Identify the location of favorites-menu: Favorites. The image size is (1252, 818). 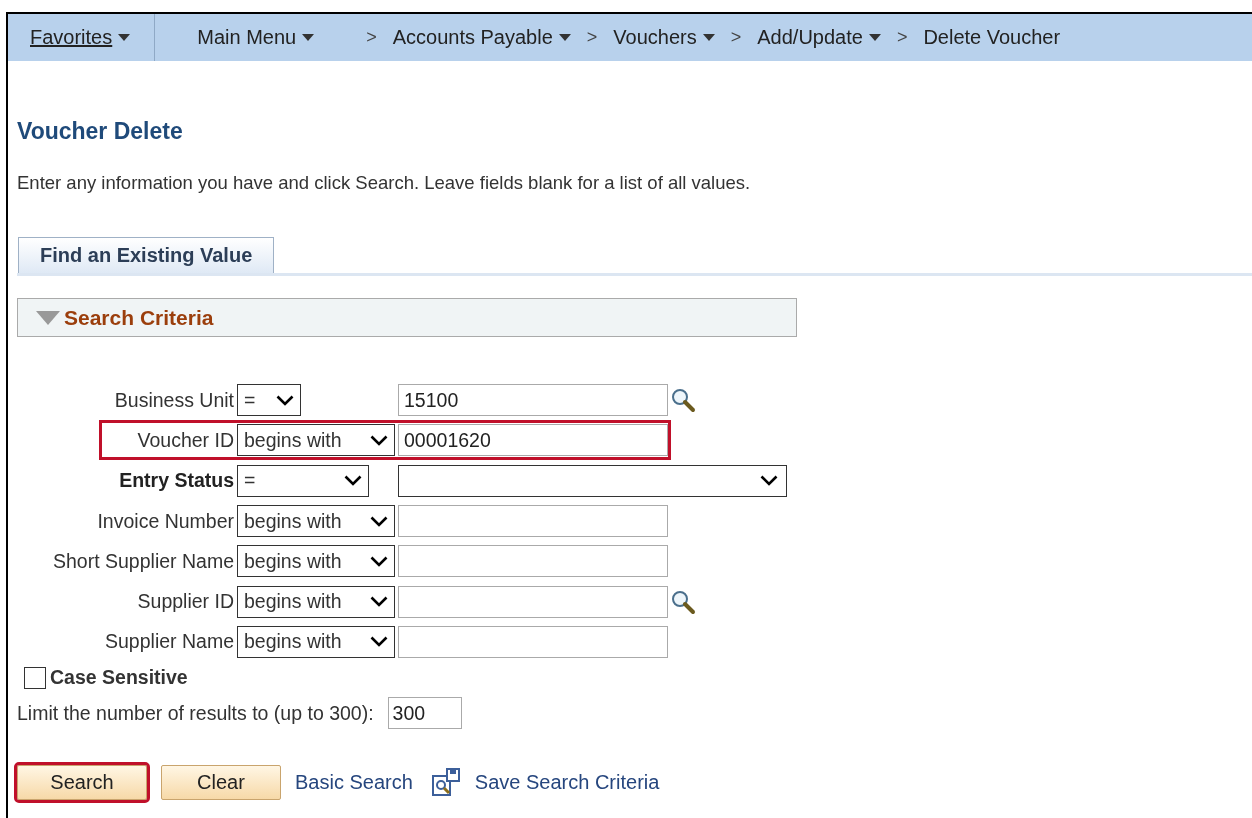
(82, 37).